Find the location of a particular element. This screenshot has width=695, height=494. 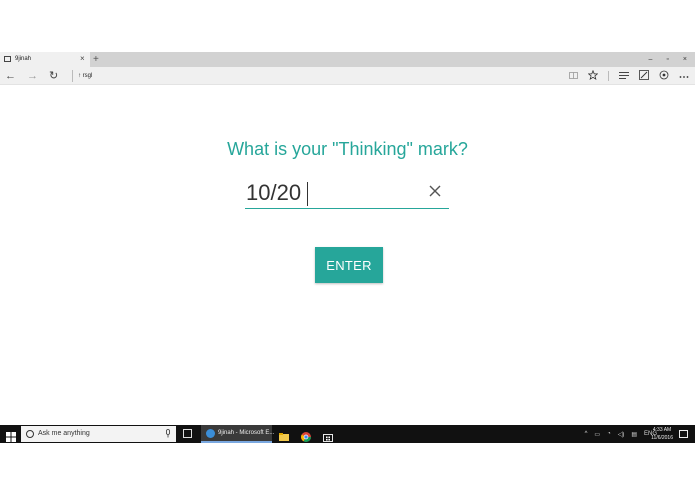

navigation-bar: ← → ↻ ↑ rsgl is located at coordinates (347, 76).